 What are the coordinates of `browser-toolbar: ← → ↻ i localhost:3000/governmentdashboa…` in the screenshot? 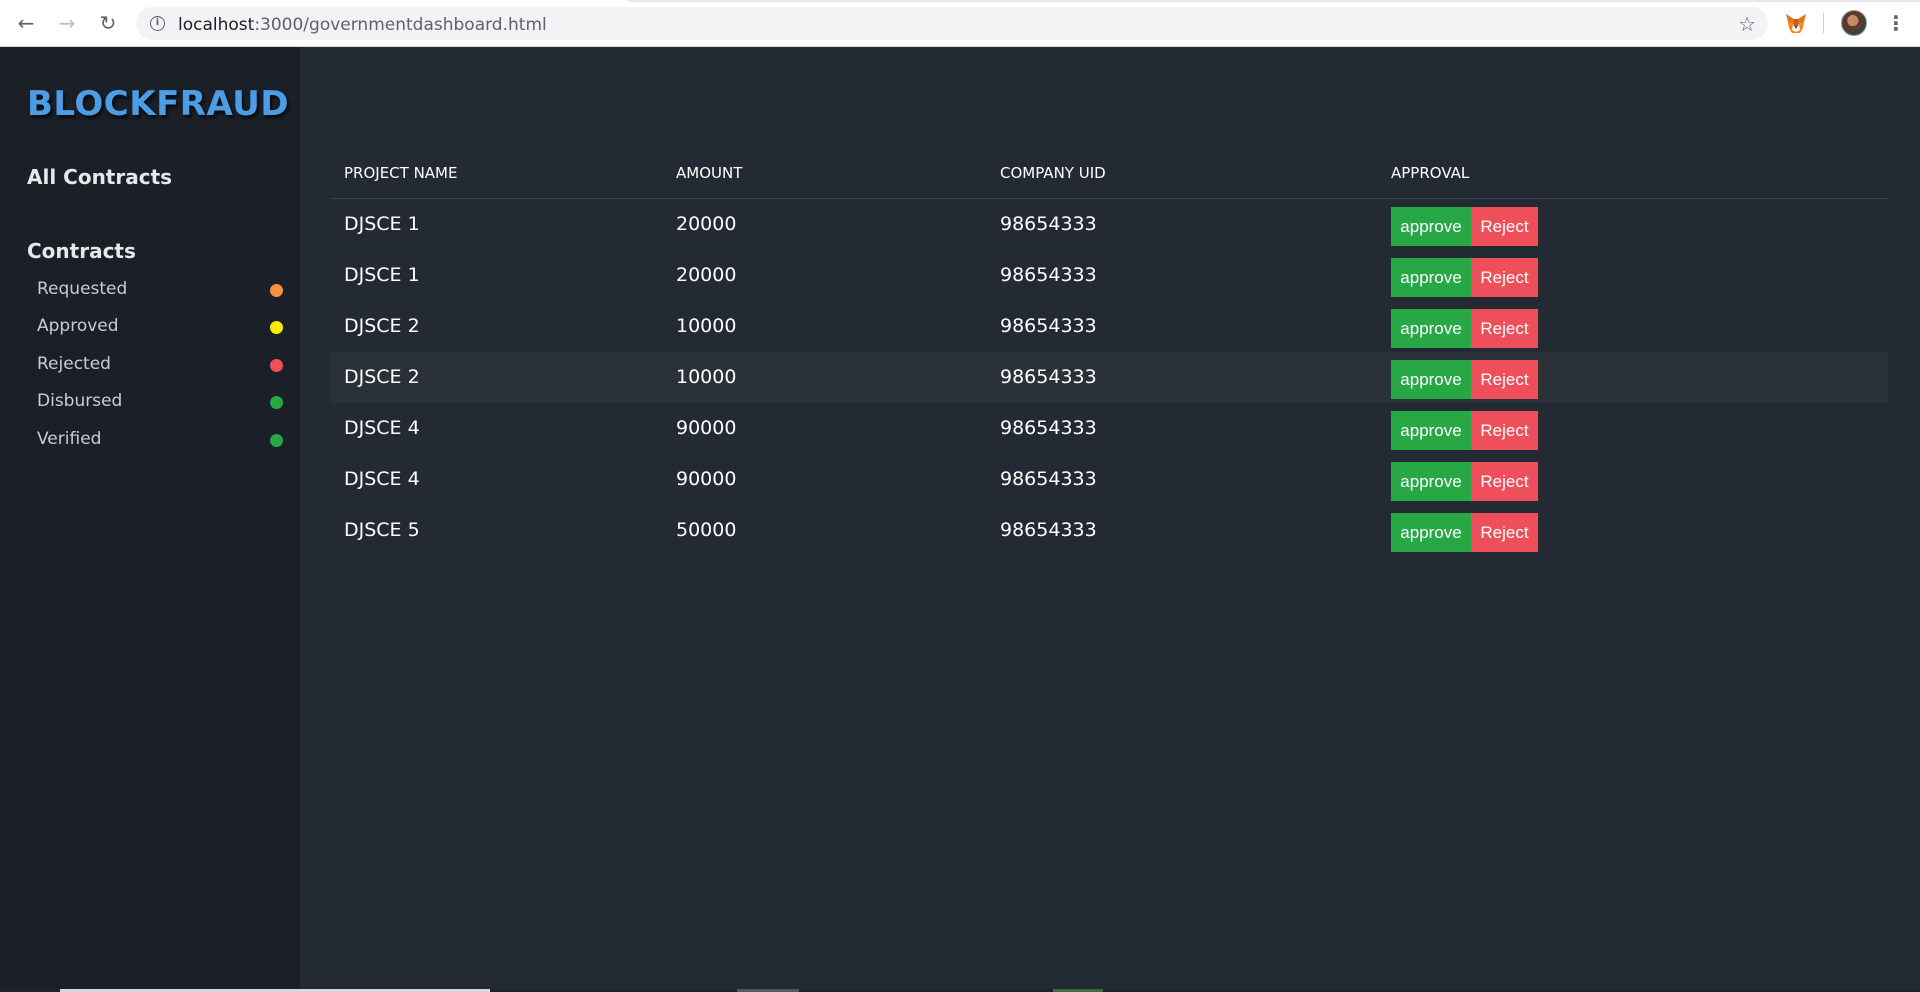 It's located at (960, 23).